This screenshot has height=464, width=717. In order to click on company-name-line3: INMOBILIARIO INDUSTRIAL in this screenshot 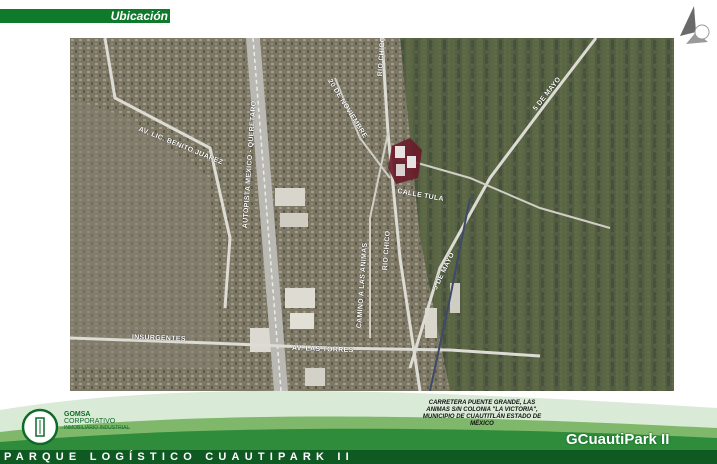, I will do `click(97, 428)`.